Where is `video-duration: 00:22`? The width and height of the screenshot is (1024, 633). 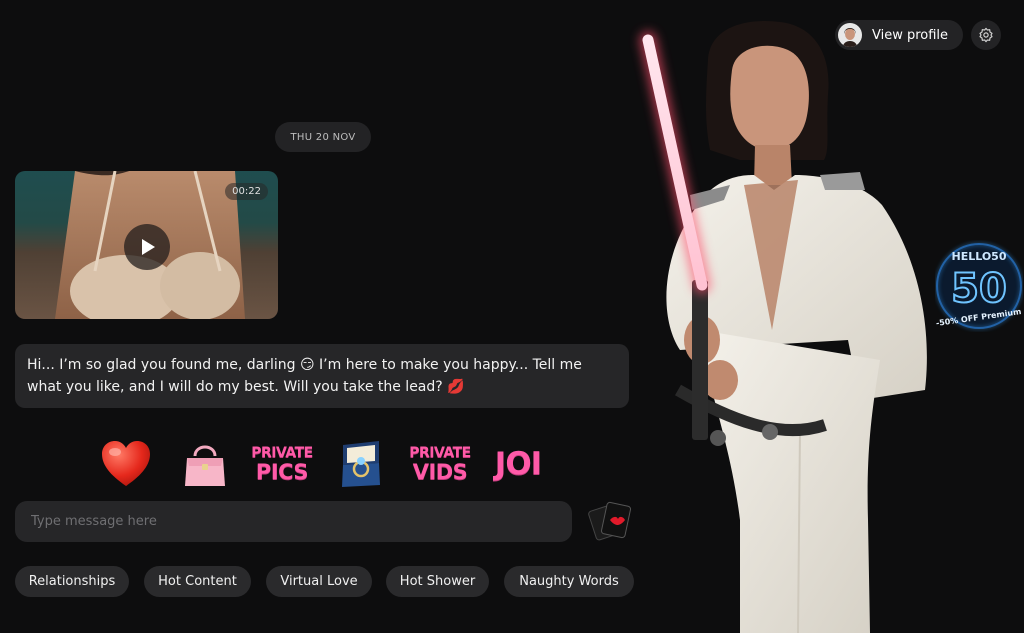
video-duration: 00:22 is located at coordinates (246, 191).